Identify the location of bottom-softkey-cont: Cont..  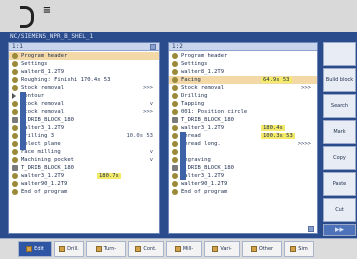
(146, 249).